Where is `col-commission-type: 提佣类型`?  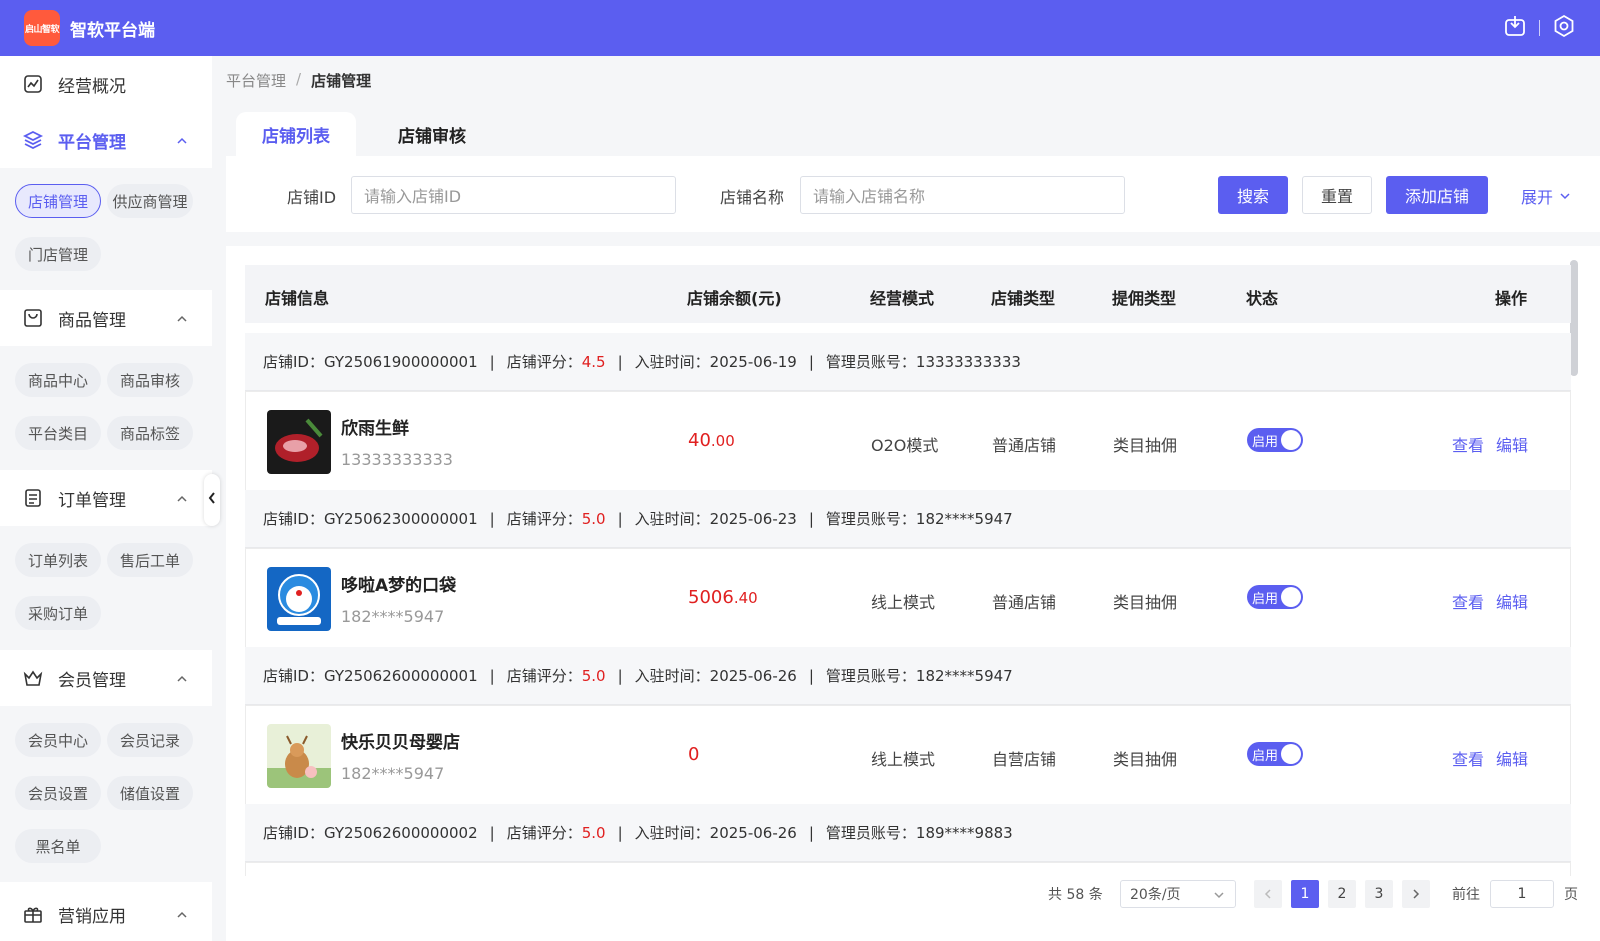 col-commission-type: 提佣类型 is located at coordinates (1144, 298).